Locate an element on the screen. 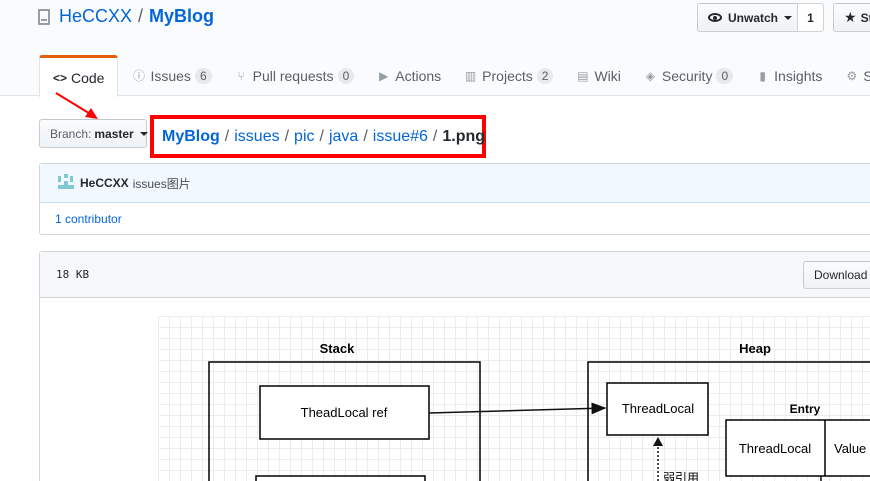  download-button: Download is located at coordinates (836, 275).